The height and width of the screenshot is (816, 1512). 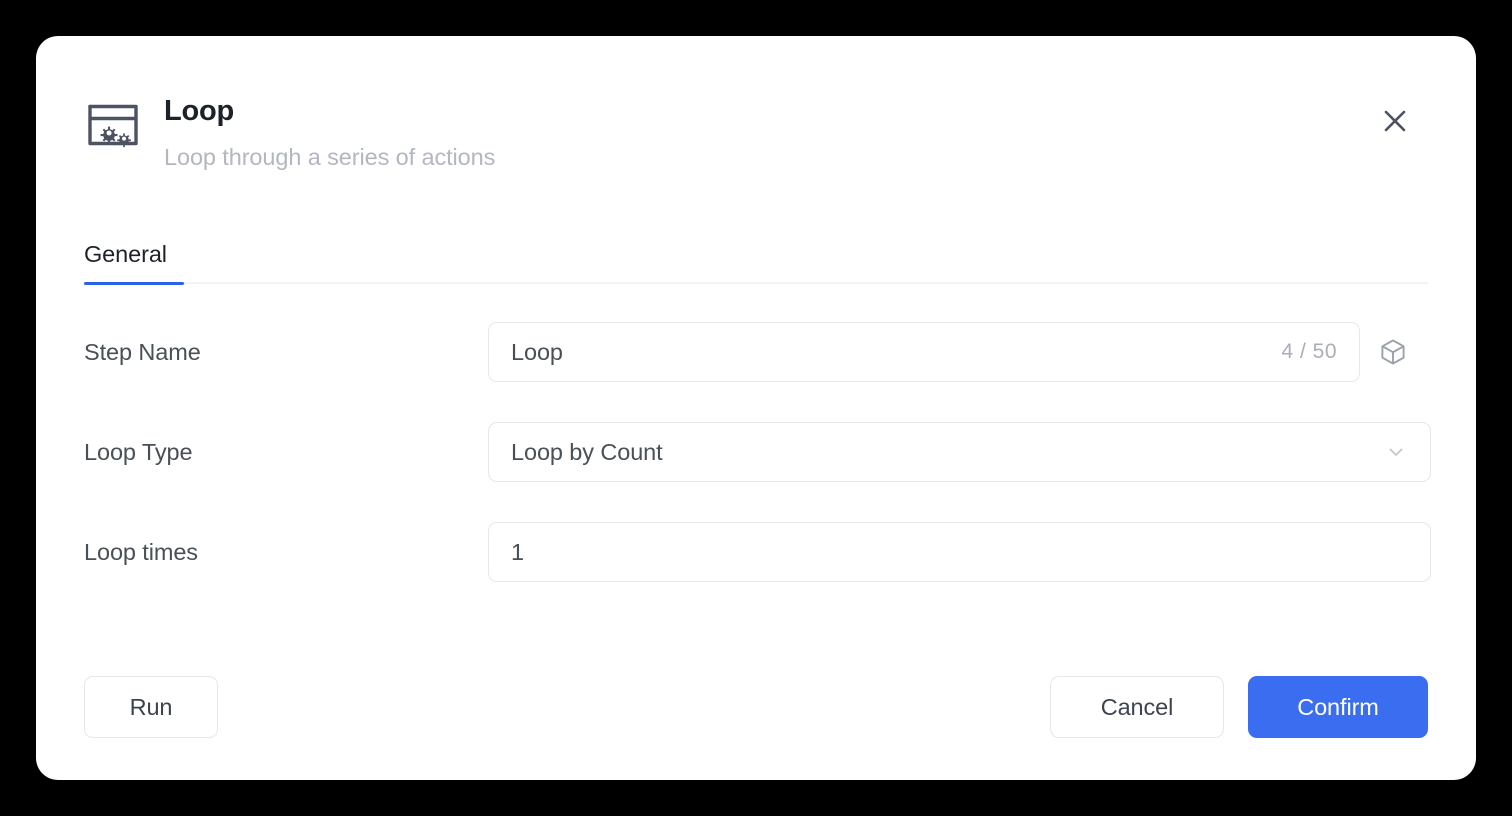 What do you see at coordinates (924, 352) in the screenshot?
I see `step-name-input: Loop 4 / 50` at bounding box center [924, 352].